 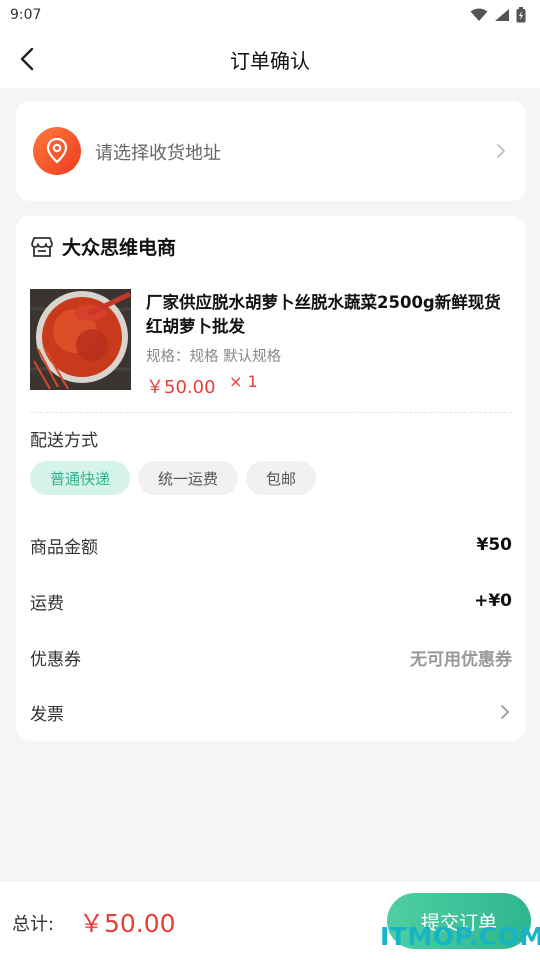 I want to click on total-label: 总计:, so click(x=33, y=924).